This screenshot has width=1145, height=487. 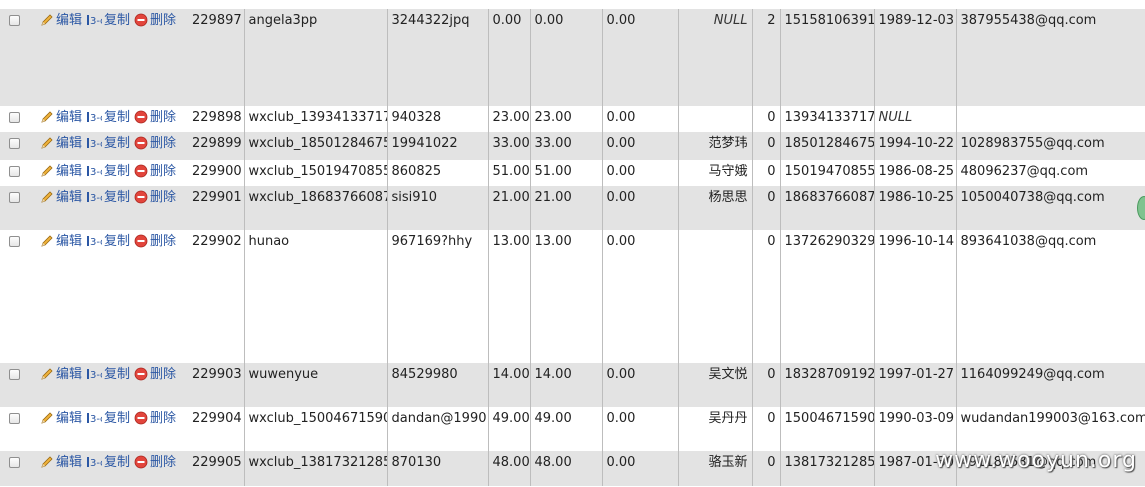 What do you see at coordinates (715, 146) in the screenshot?
I see `realname-cell: 范梦玮` at bounding box center [715, 146].